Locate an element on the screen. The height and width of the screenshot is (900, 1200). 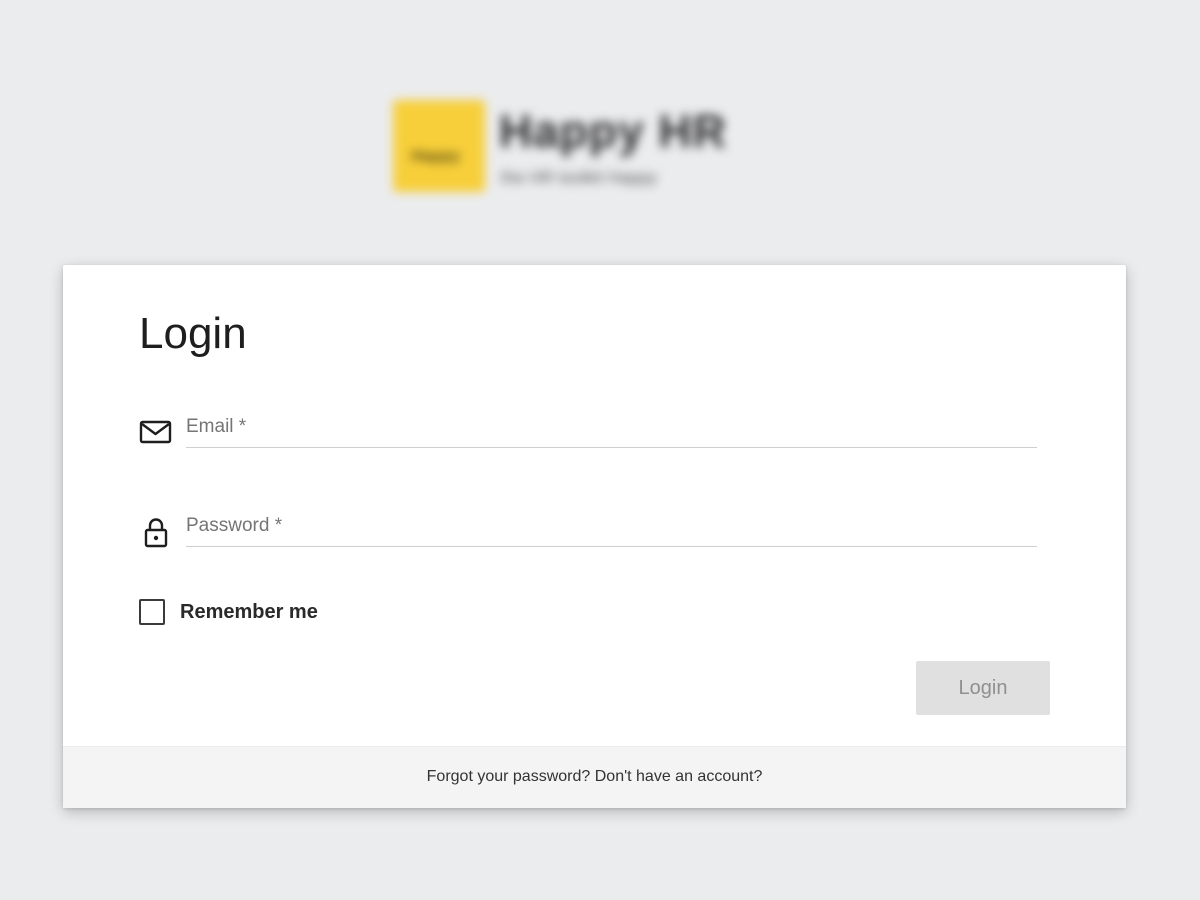
password-field-group is located at coordinates (588, 525).